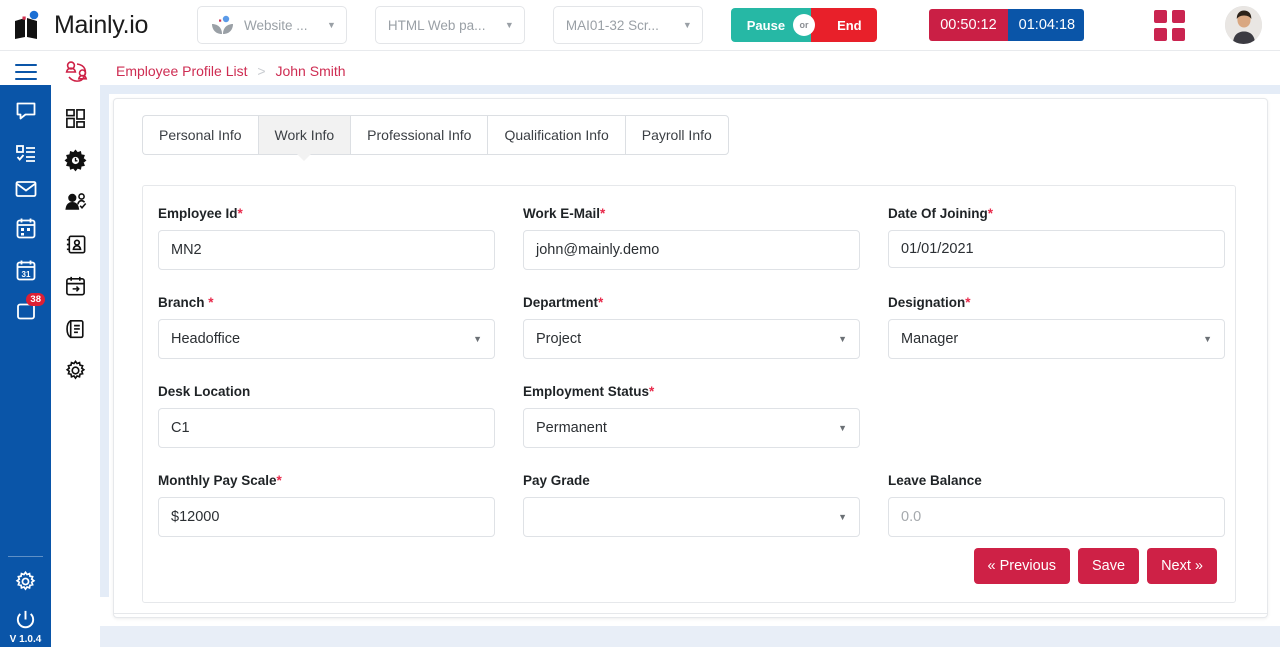  What do you see at coordinates (220, 480) in the screenshot?
I see `monthly-pay-scale-label: Monthly Pay Scale*` at bounding box center [220, 480].